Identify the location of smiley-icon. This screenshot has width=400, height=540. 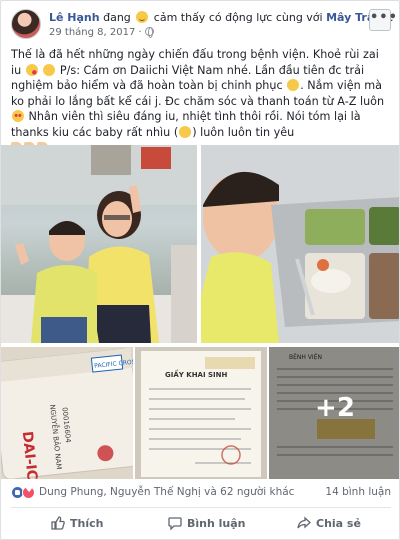
(142, 17).